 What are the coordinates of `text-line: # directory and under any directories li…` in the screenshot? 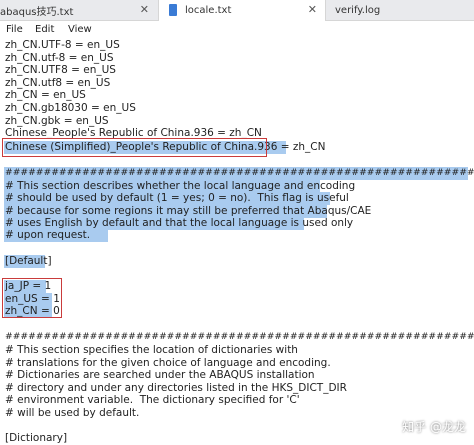 It's located at (176, 388).